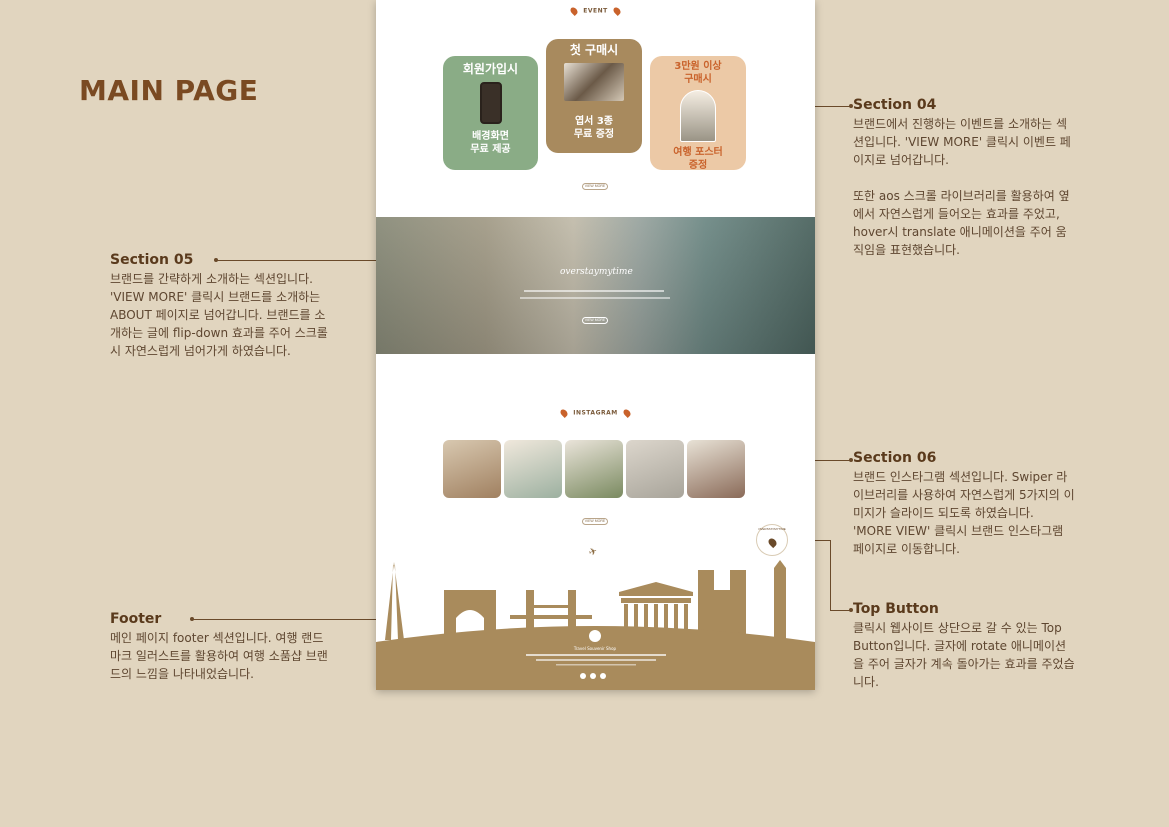 This screenshot has height=827, width=1169. I want to click on banner-title: overstaymytime, so click(596, 272).